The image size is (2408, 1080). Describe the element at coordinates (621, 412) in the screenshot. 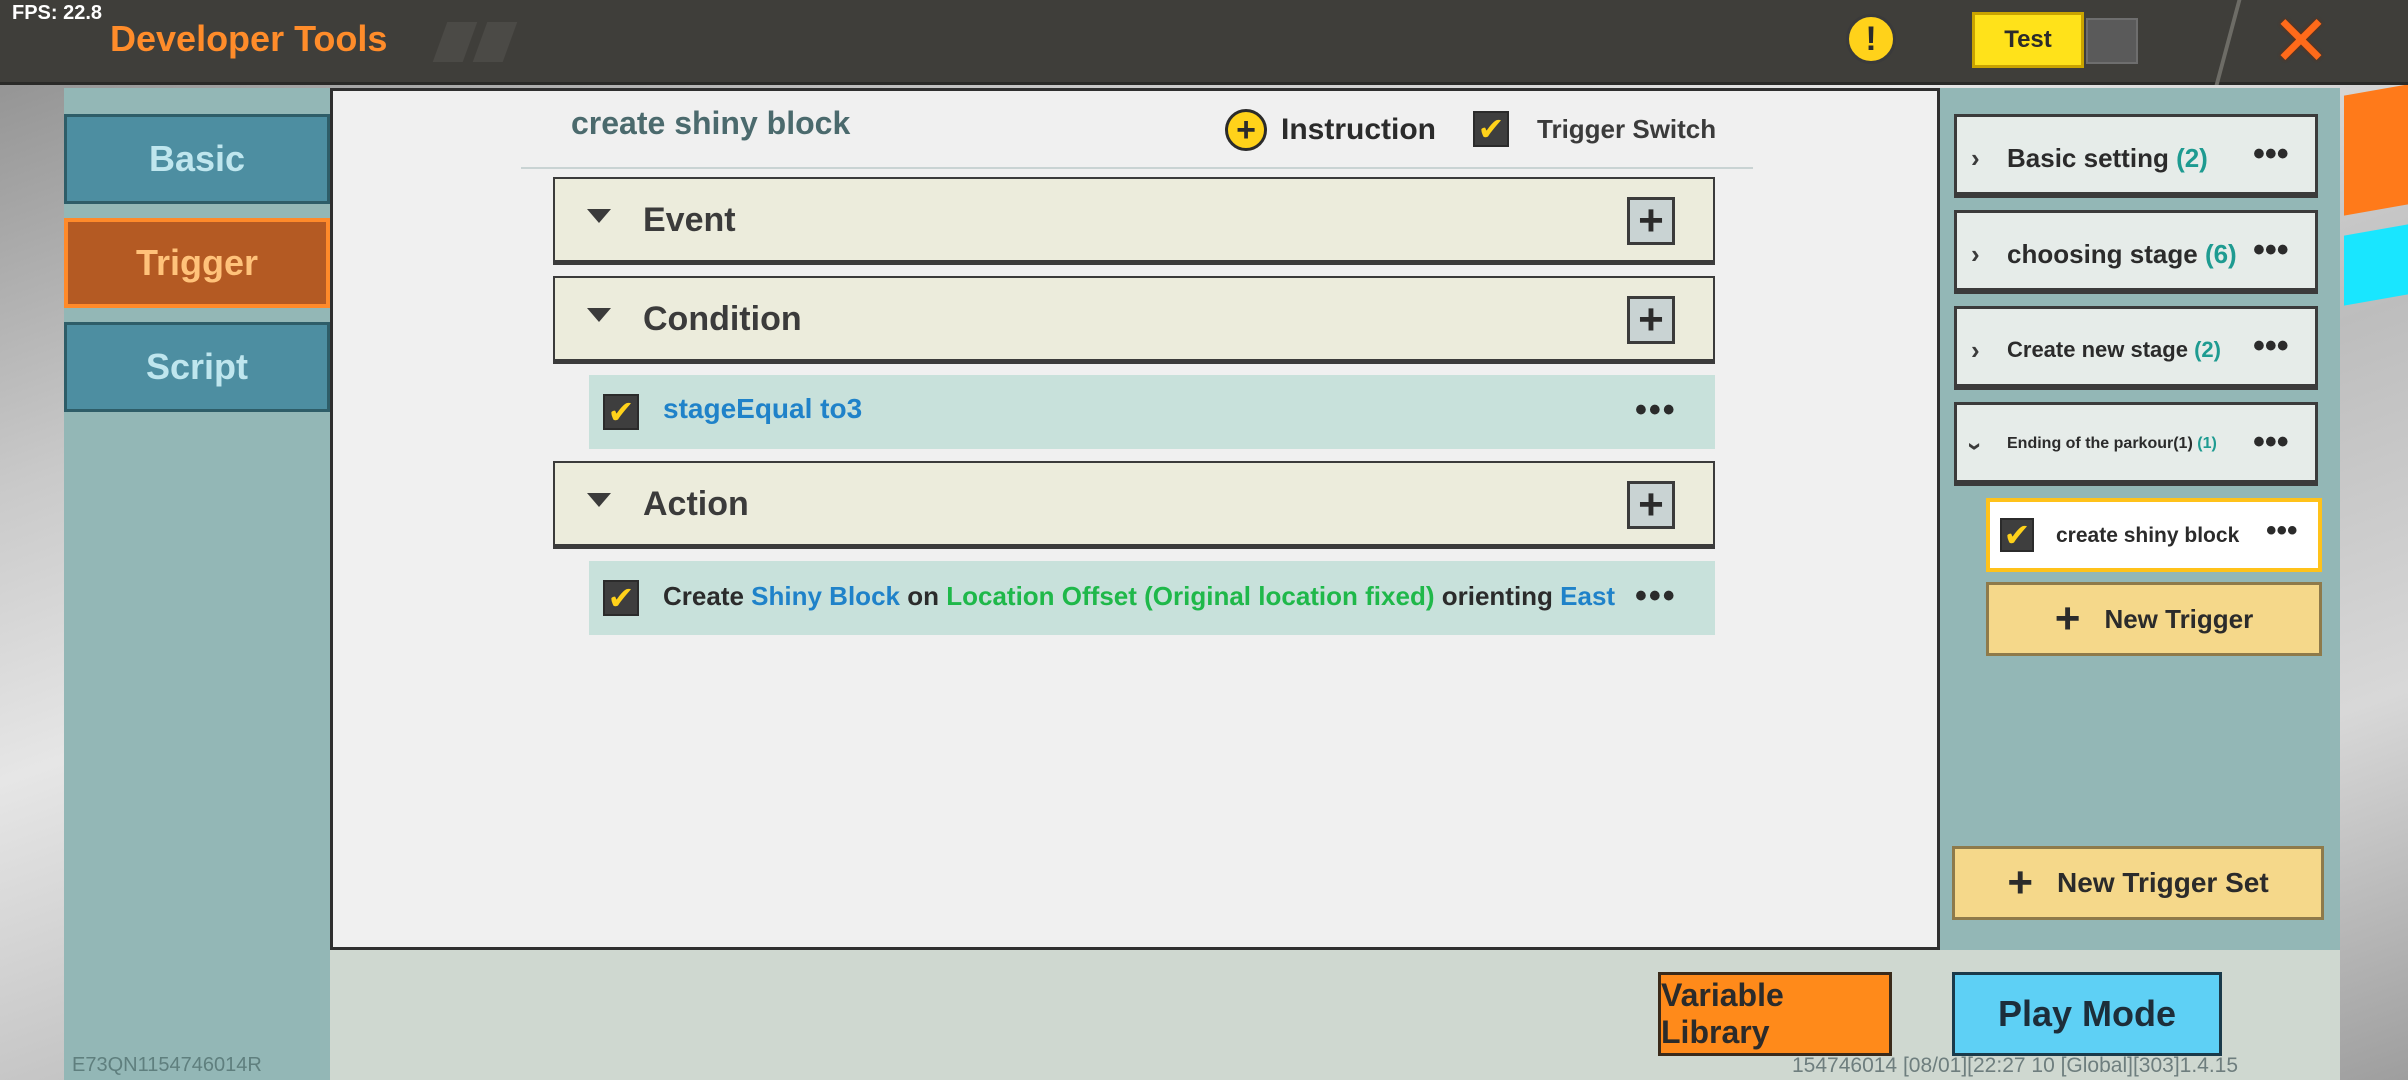

I see `condition-item-checkbox: ✔` at that location.